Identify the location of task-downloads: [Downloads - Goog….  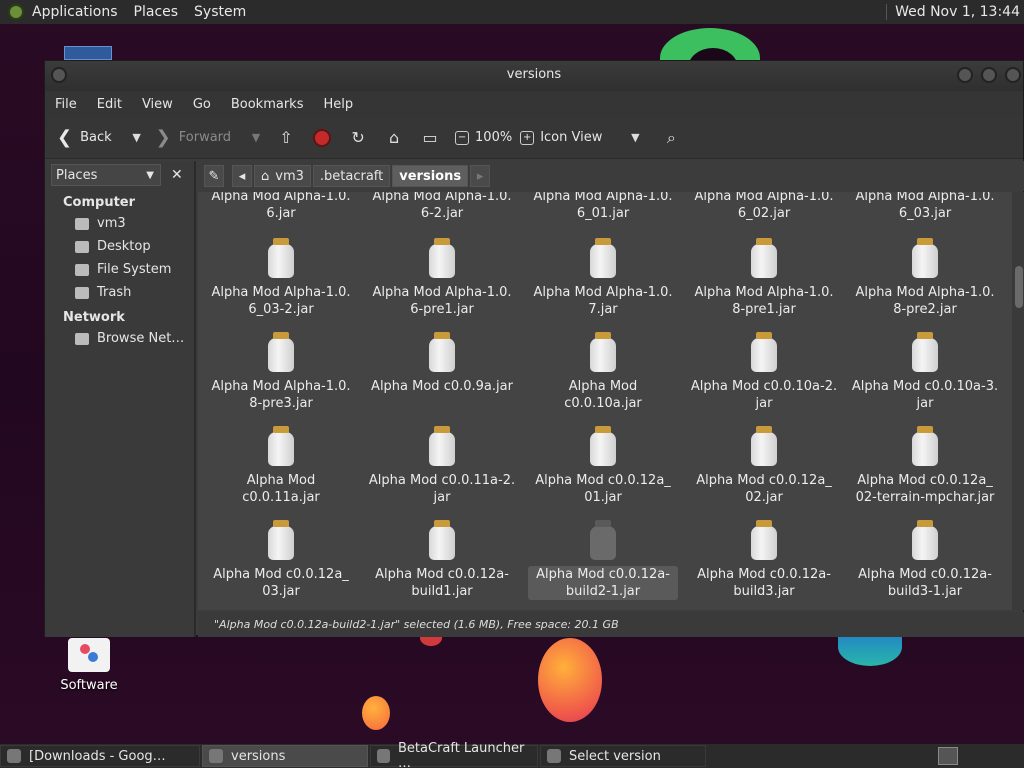
(100, 756).